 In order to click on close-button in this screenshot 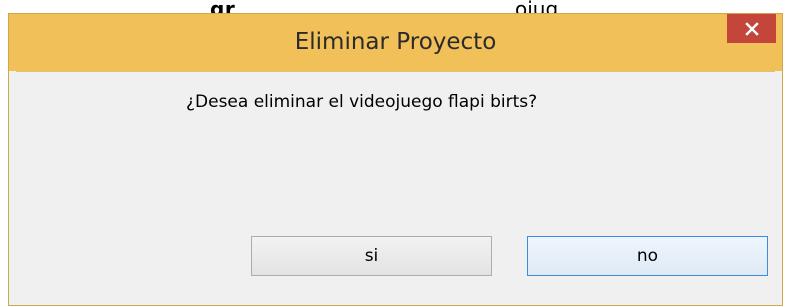, I will do `click(751, 28)`.